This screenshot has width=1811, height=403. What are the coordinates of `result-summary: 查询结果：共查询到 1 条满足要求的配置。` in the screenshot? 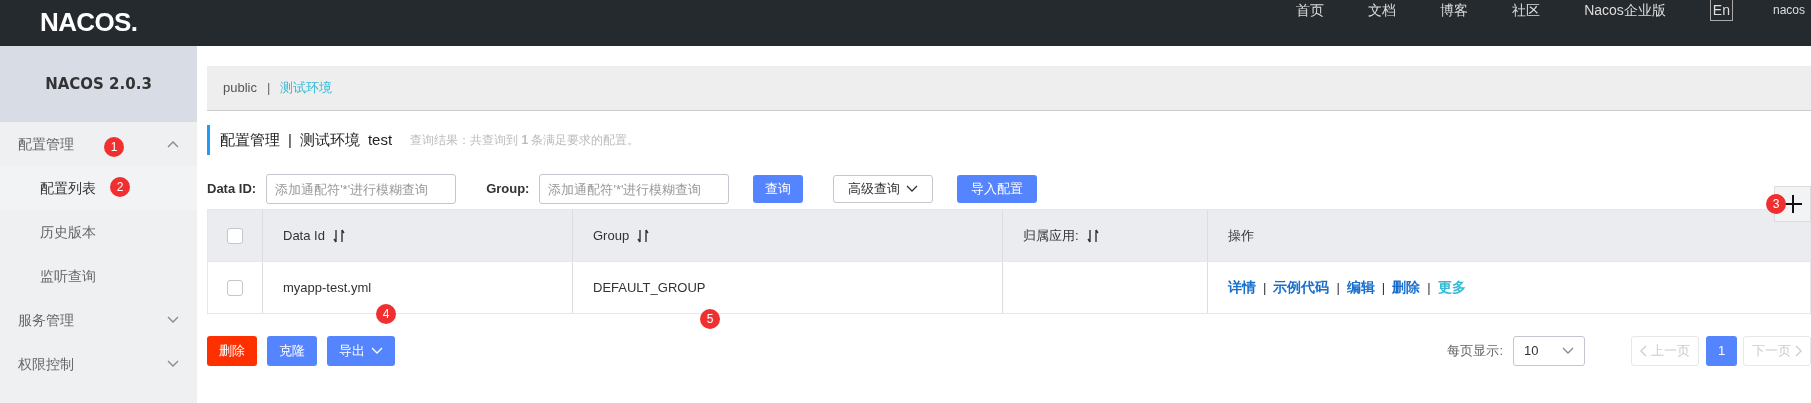 It's located at (525, 140).